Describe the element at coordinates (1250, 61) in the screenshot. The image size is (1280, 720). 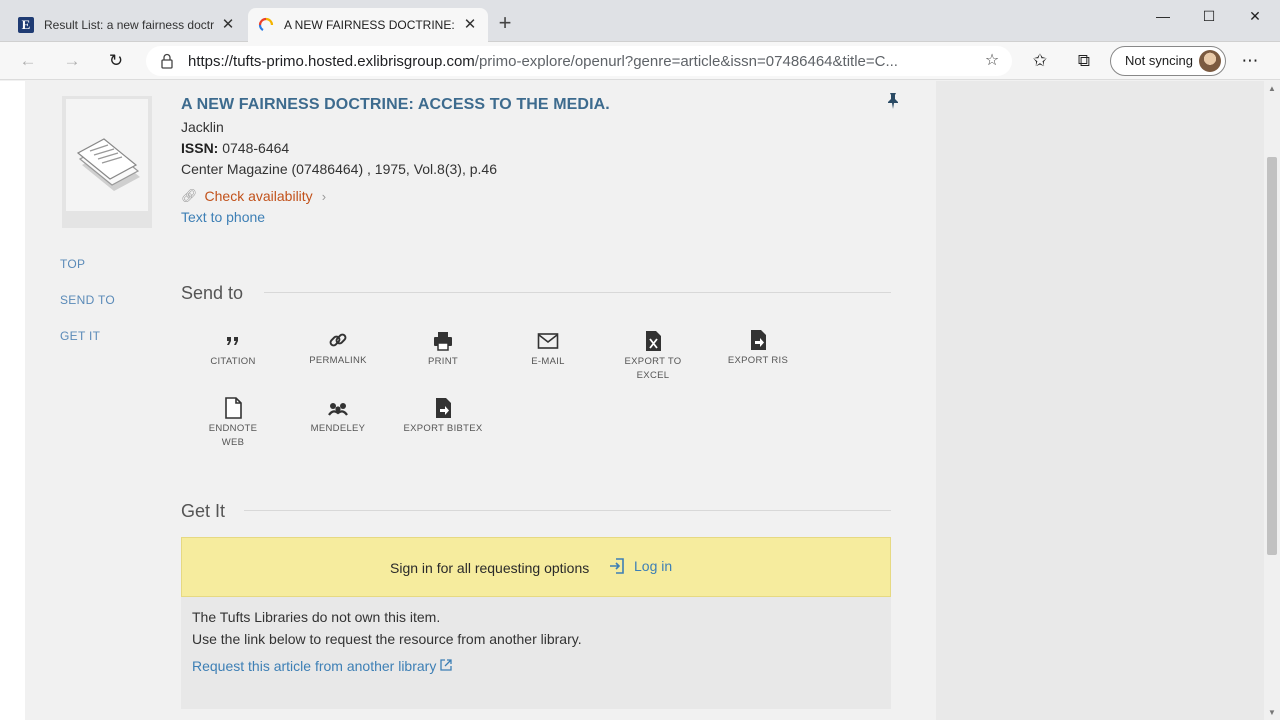
I see `more-menu-icon: ⋯` at that location.